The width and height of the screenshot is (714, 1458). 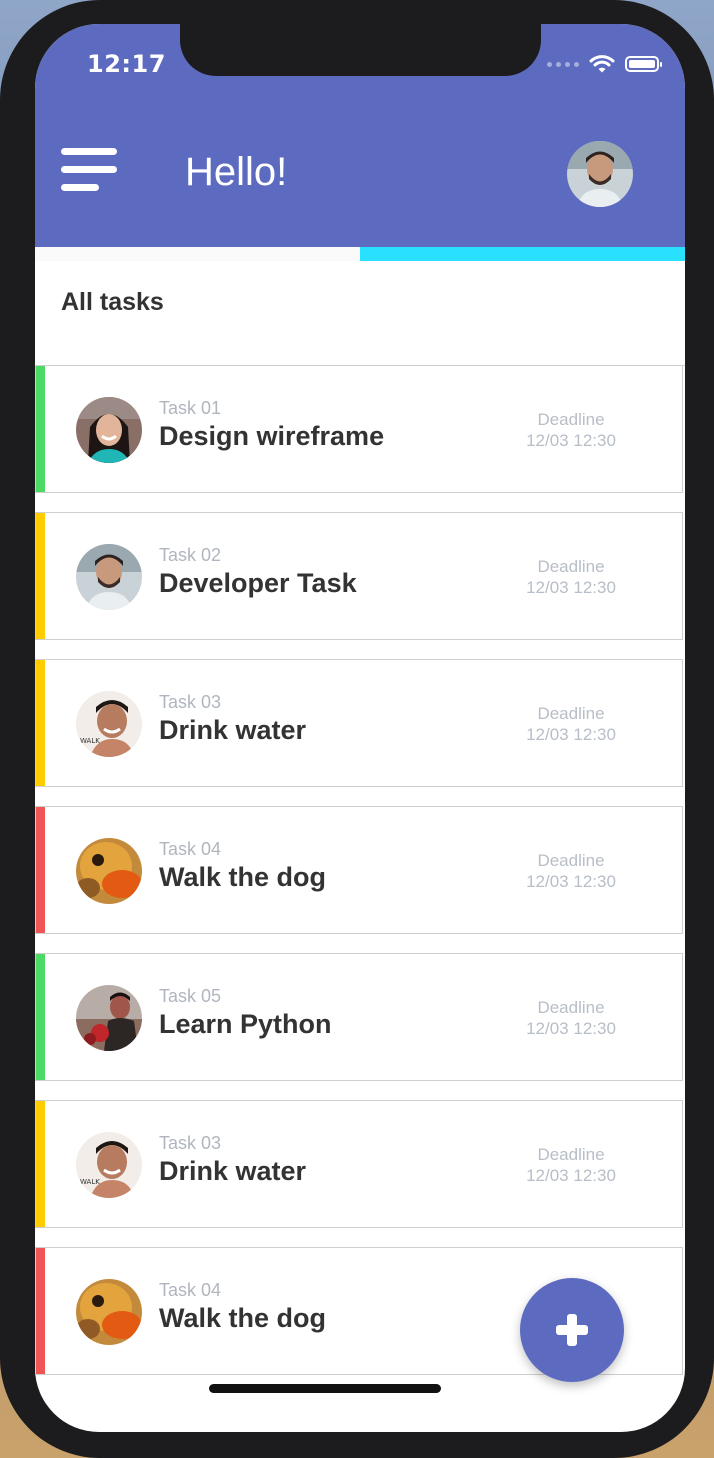 I want to click on hamburger-menu-icon, so click(x=89, y=170).